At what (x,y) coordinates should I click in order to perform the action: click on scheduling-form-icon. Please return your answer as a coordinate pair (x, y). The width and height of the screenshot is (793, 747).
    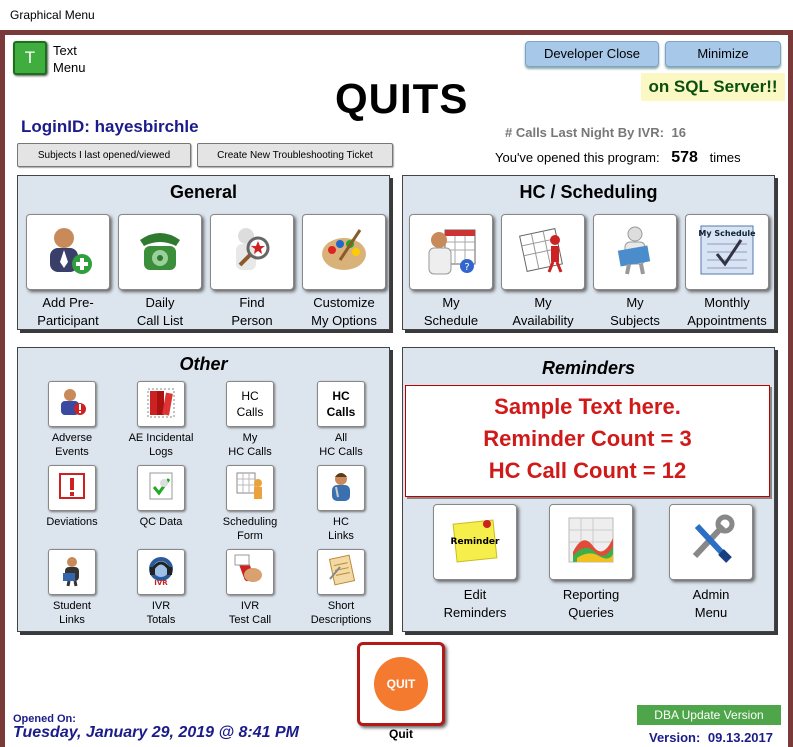
    Looking at the image, I should click on (250, 488).